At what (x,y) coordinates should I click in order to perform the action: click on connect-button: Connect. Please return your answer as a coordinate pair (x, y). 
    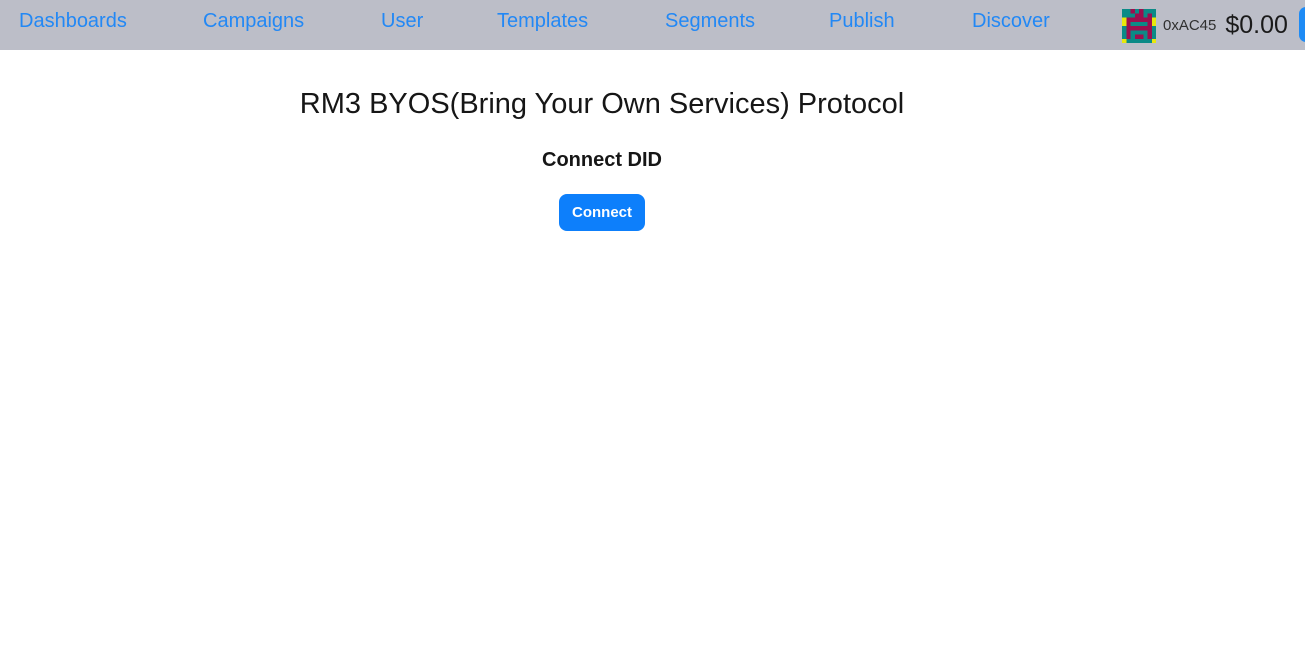
    Looking at the image, I should click on (602, 212).